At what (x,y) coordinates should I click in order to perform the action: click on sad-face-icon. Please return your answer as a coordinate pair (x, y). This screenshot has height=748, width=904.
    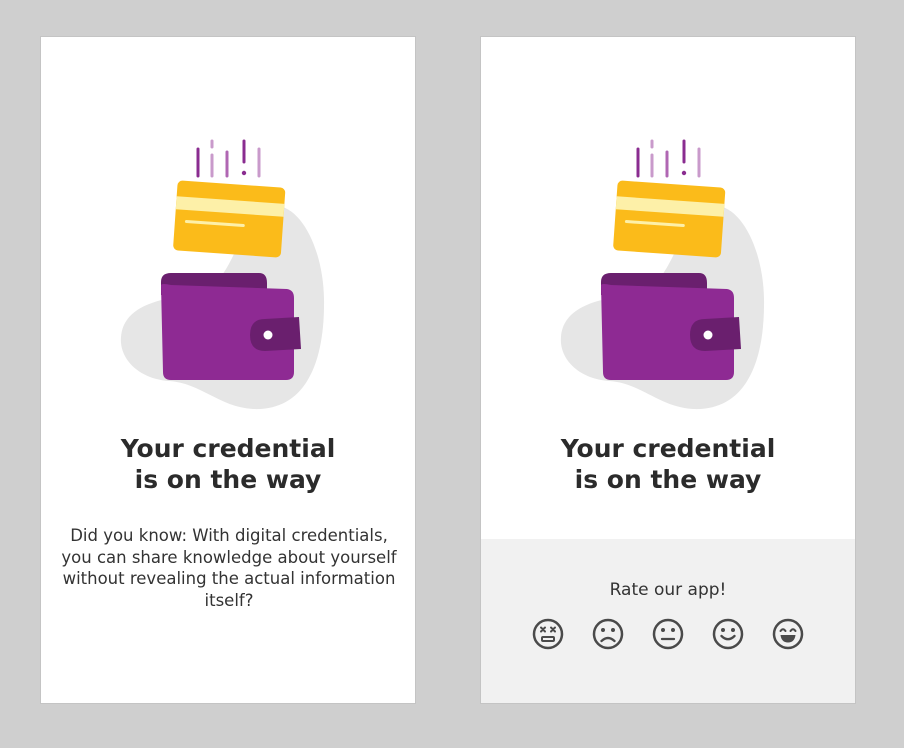
    Looking at the image, I should click on (608, 634).